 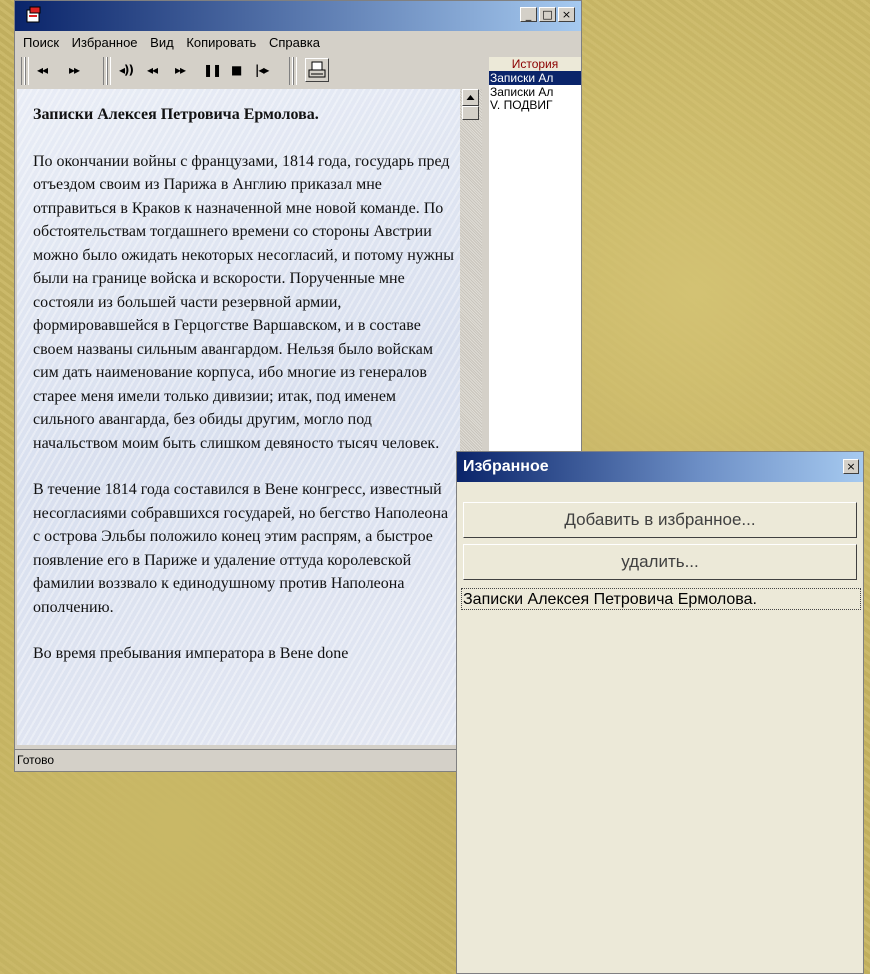 I want to click on menu-help: Справка, so click(x=294, y=42).